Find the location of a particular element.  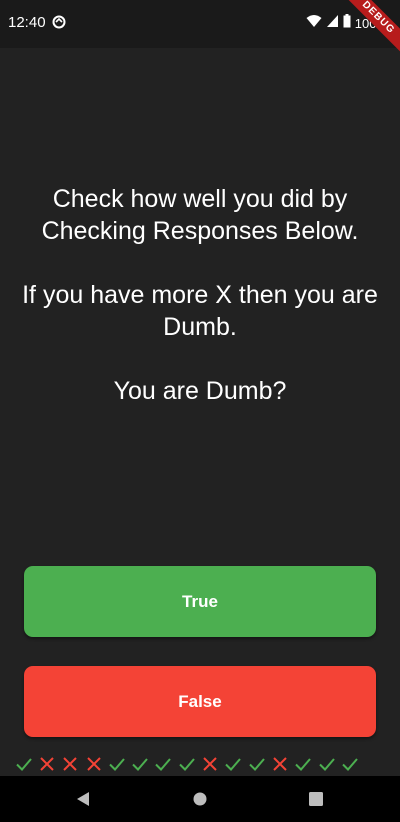

back-icon is located at coordinates (83, 801).